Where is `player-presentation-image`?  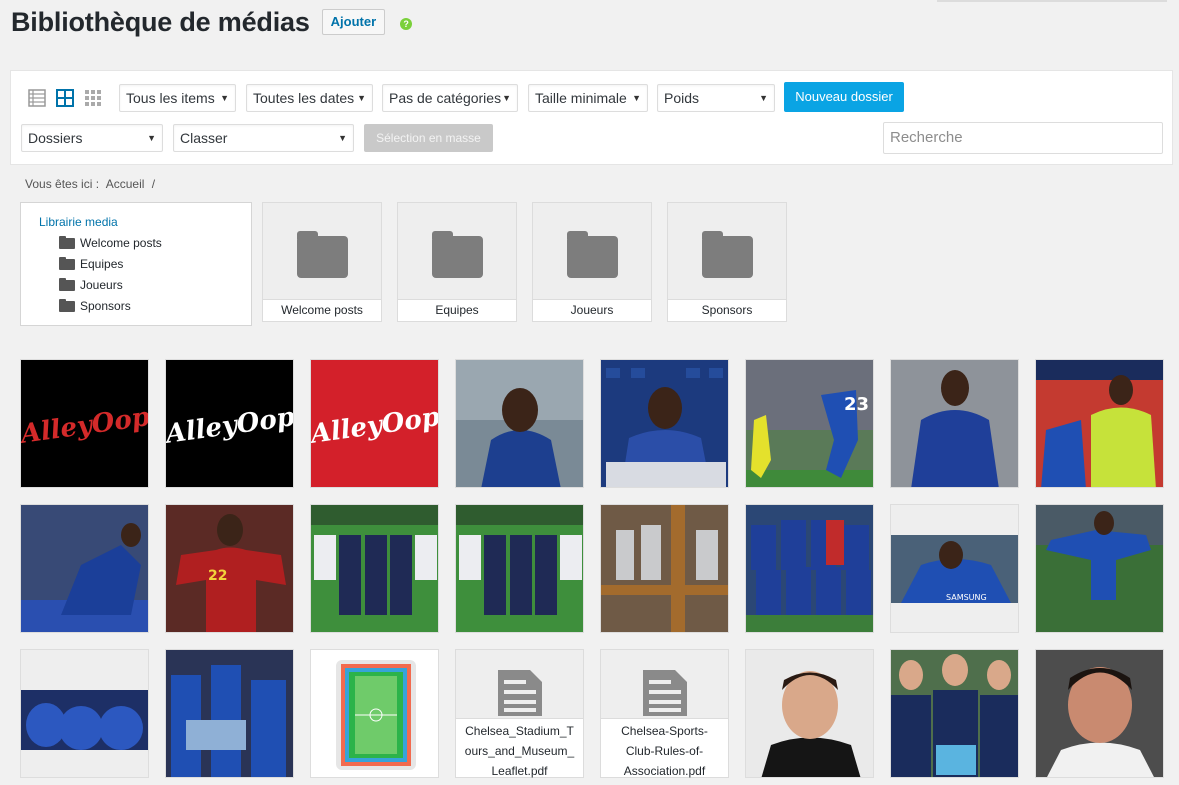 player-presentation-image is located at coordinates (1099, 423).